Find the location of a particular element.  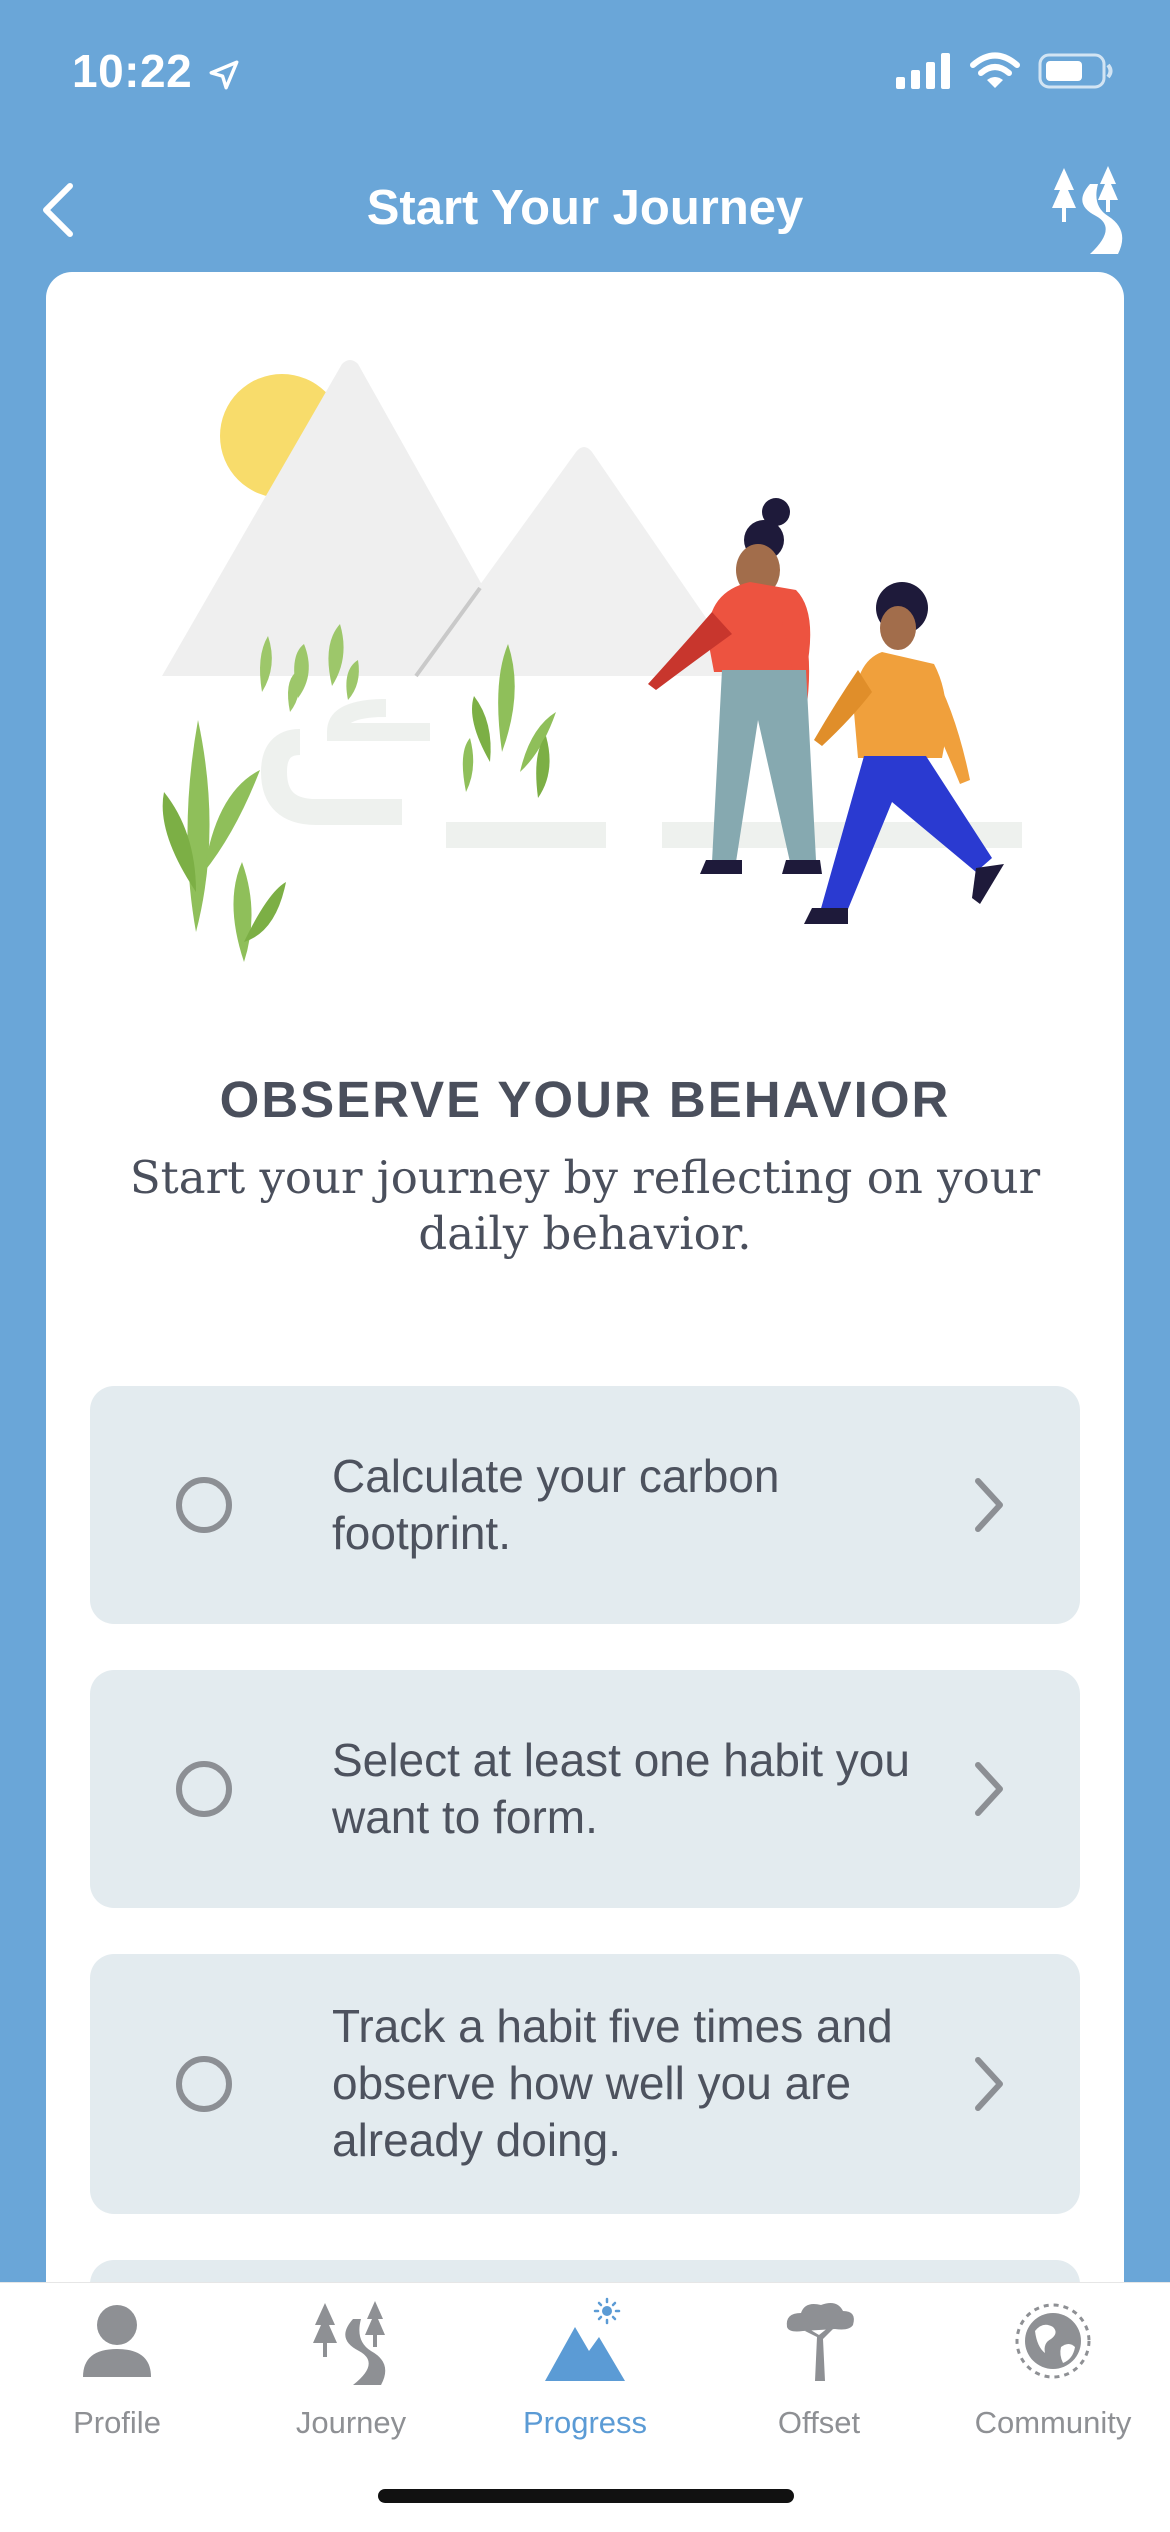

mountain-left is located at coordinates (324, 518).